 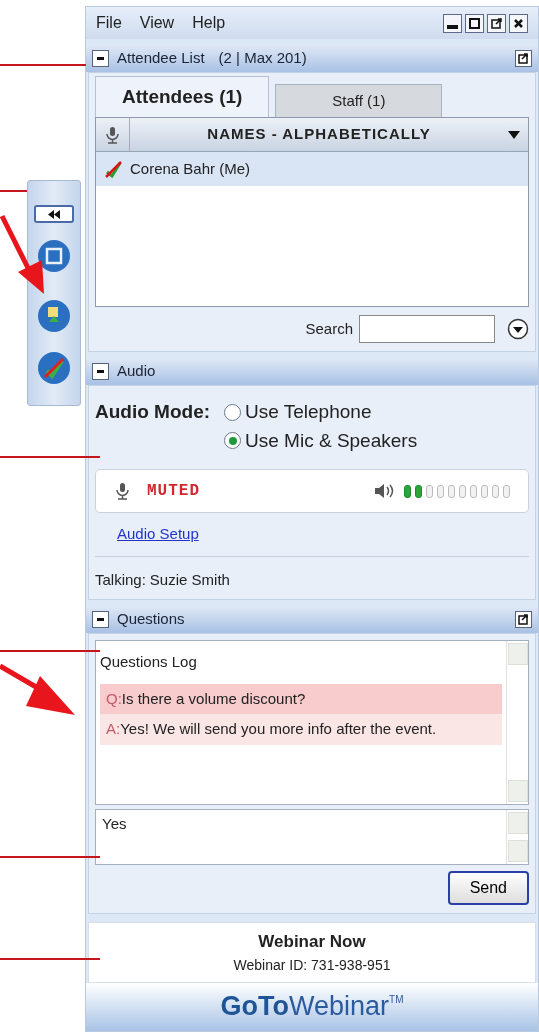 What do you see at coordinates (189, 579) in the screenshot?
I see `talking-name: Suzie Smith` at bounding box center [189, 579].